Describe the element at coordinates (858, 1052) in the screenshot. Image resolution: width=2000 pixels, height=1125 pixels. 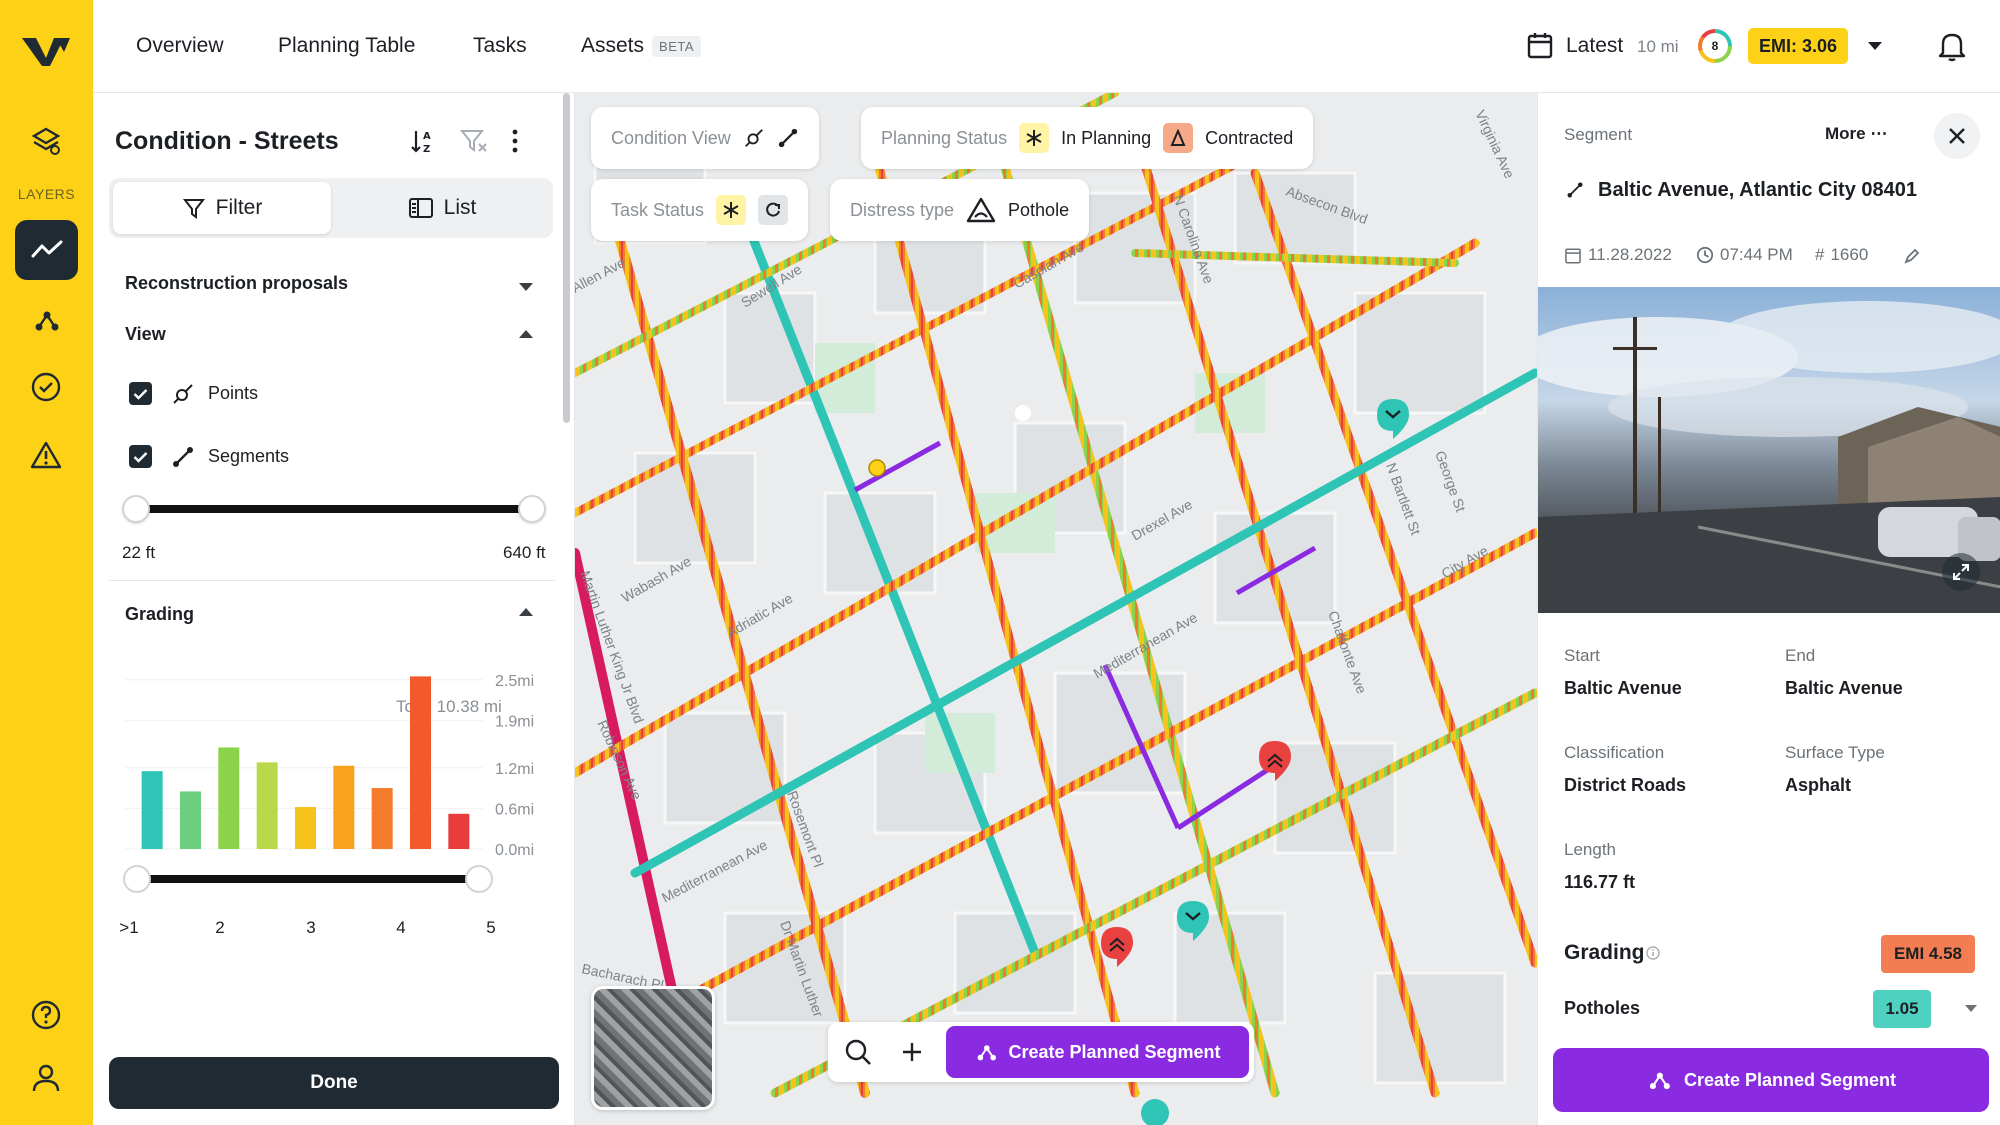
I see `search-icon` at that location.